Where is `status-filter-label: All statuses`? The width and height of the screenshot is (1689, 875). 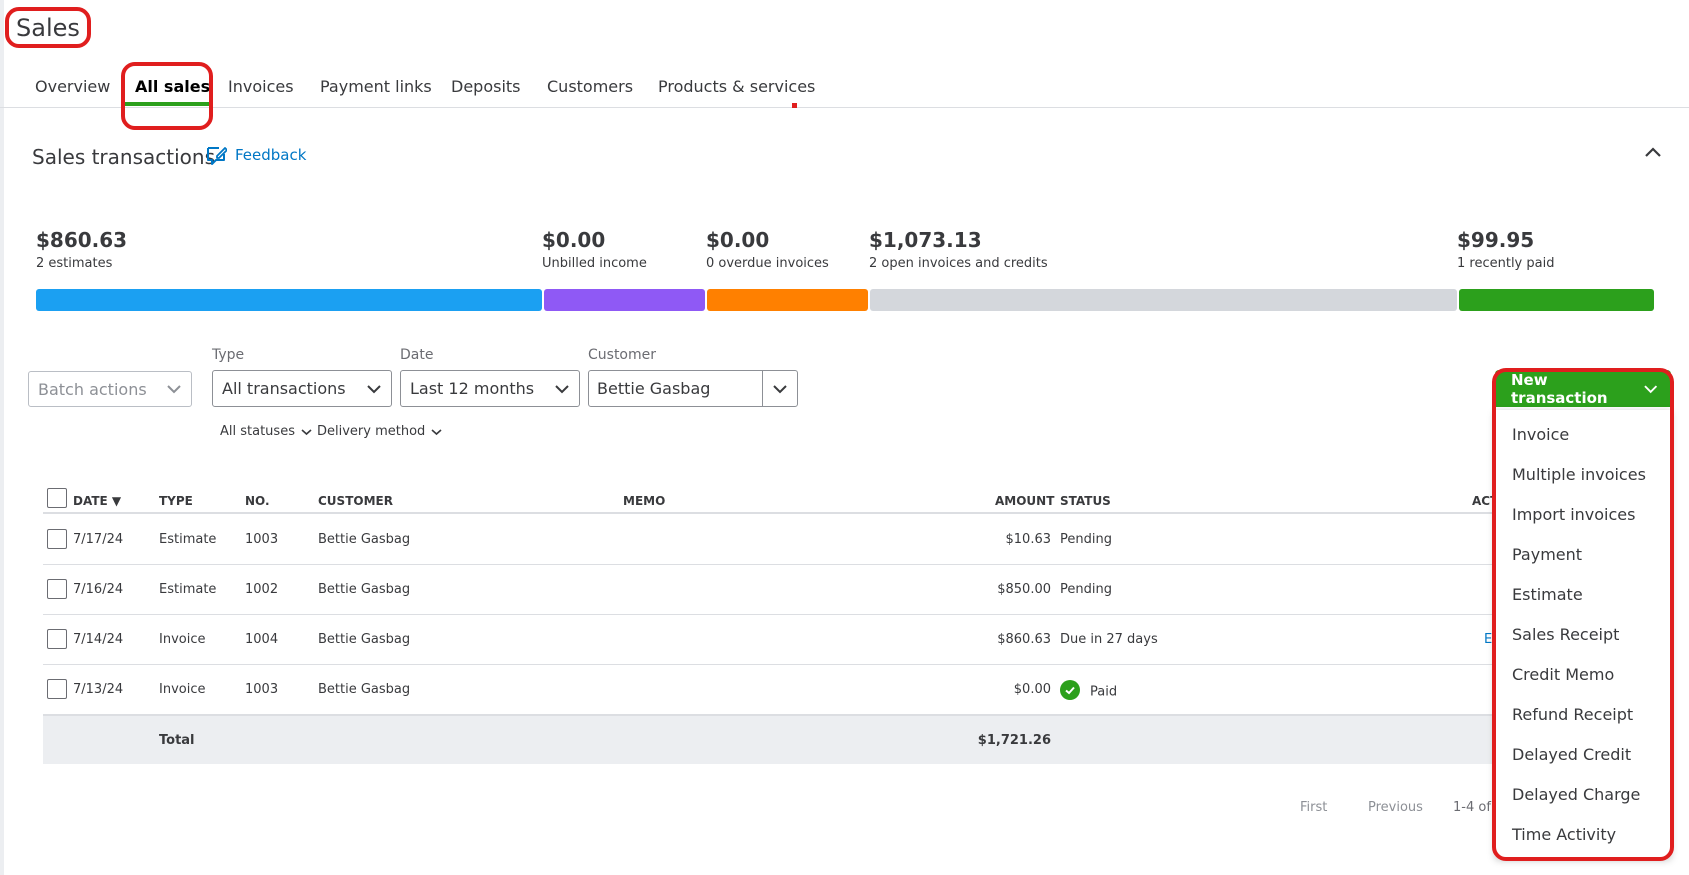
status-filter-label: All statuses is located at coordinates (257, 431).